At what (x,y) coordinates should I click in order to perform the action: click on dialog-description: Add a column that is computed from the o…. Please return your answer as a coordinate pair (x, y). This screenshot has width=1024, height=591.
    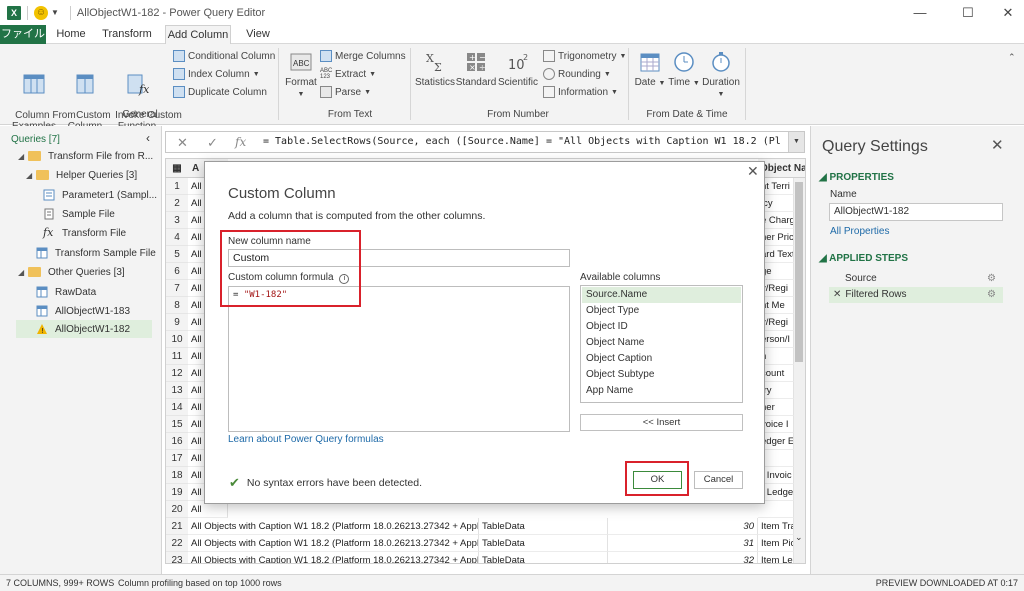
    Looking at the image, I should click on (357, 216).